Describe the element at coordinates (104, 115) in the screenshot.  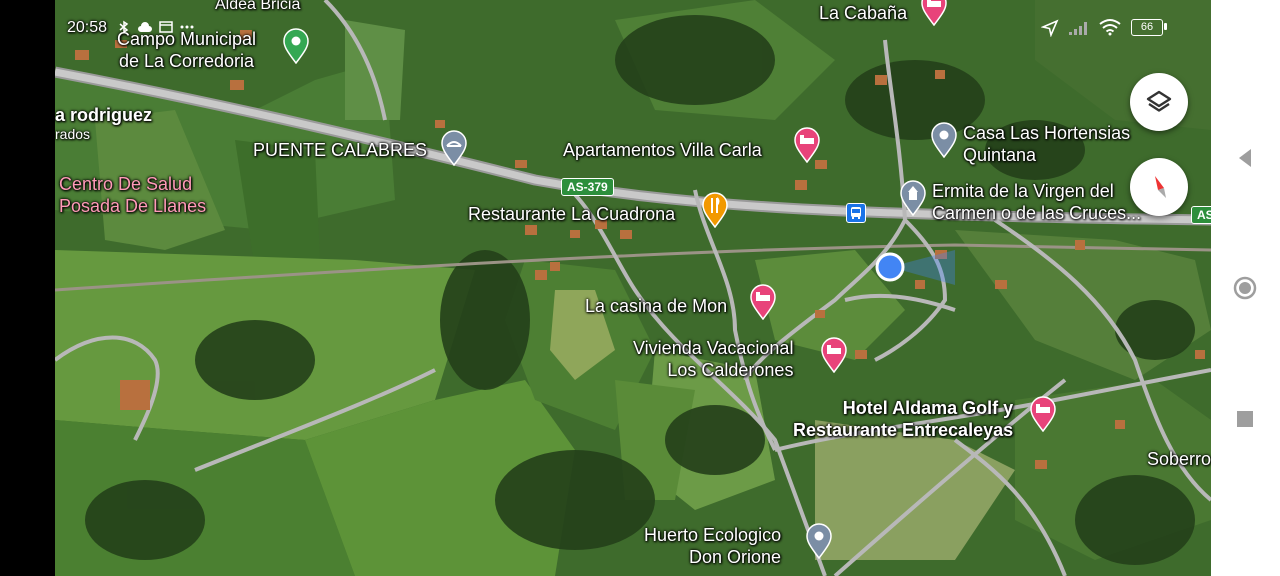
I see `place-label-line1: a rodriguez` at that location.